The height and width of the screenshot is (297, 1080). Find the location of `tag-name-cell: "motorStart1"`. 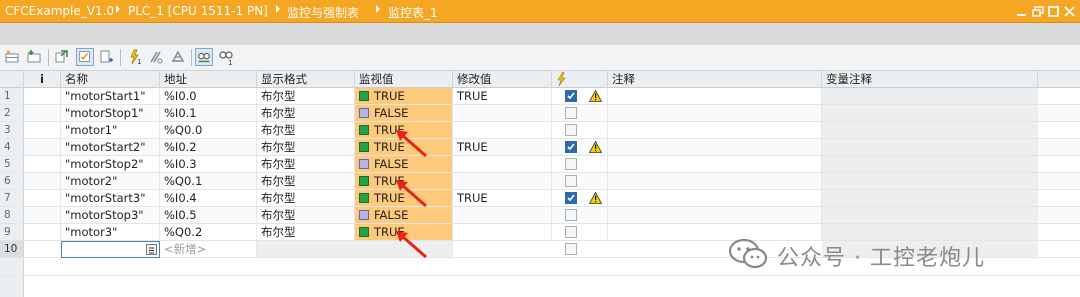

tag-name-cell: "motorStart1" is located at coordinates (110, 96).